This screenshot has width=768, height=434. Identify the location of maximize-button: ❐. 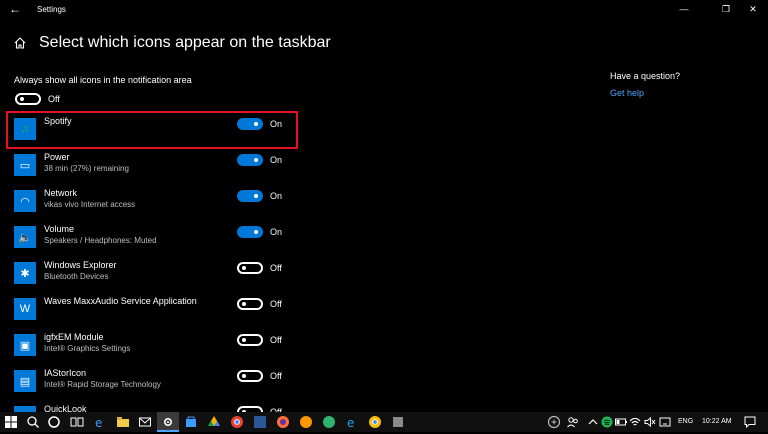
(726, 9).